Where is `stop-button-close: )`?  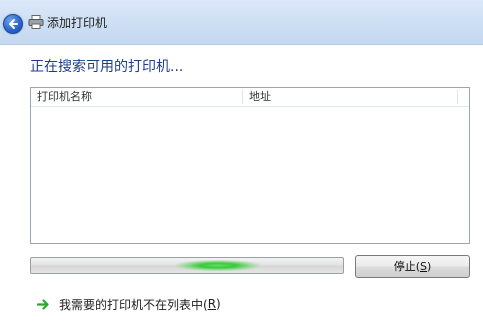 stop-button-close: ) is located at coordinates (429, 266).